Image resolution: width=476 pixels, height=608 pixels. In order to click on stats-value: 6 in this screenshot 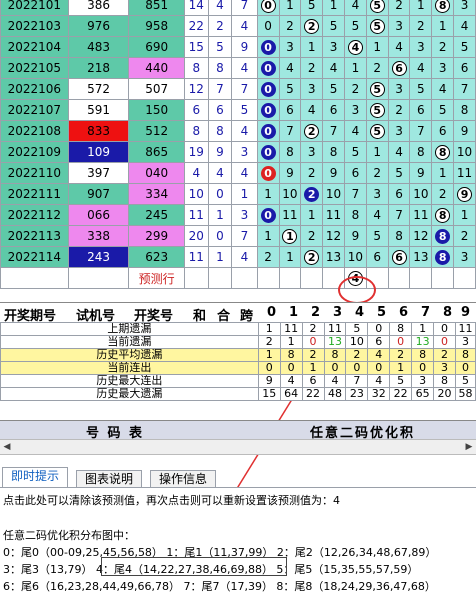, I will do `click(379, 342)`.